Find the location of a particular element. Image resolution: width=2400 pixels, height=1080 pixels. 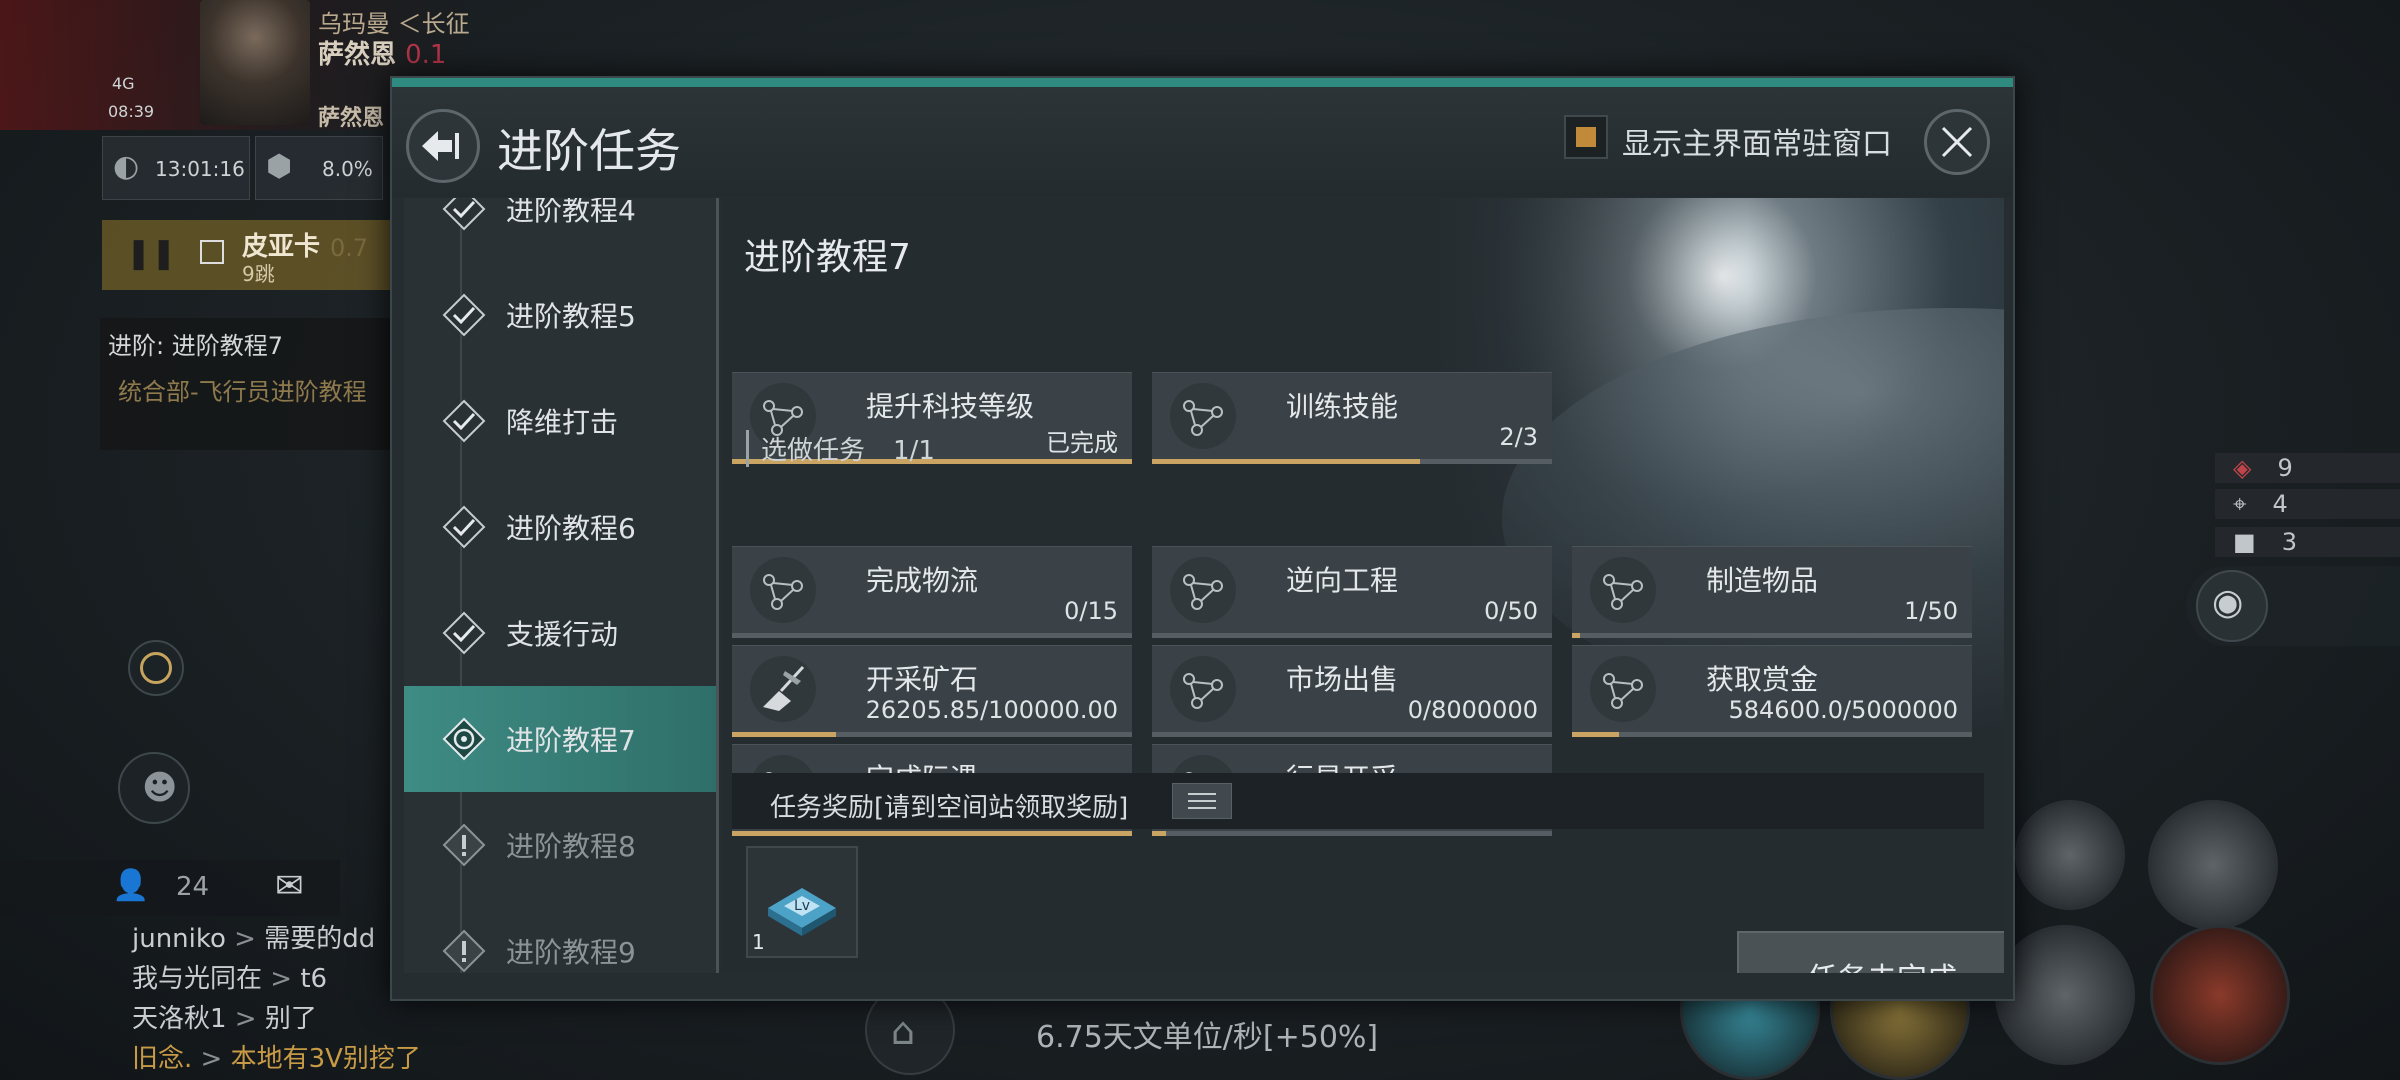

target-icon is located at coordinates (156, 668).